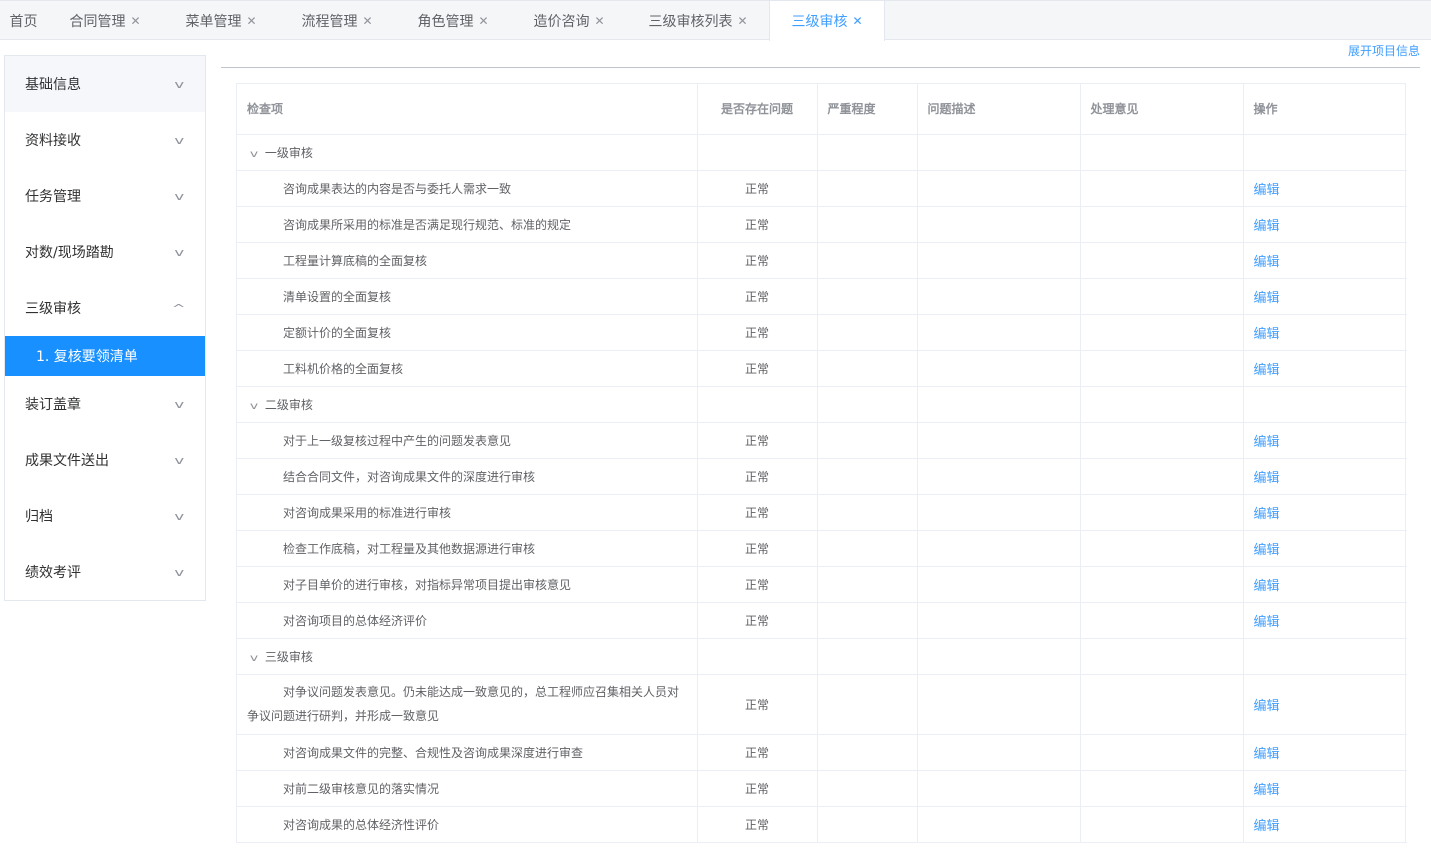 The height and width of the screenshot is (856, 1431). Describe the element at coordinates (1384, 50) in the screenshot. I see `expand-project-info-link: 展开项目信息` at that location.